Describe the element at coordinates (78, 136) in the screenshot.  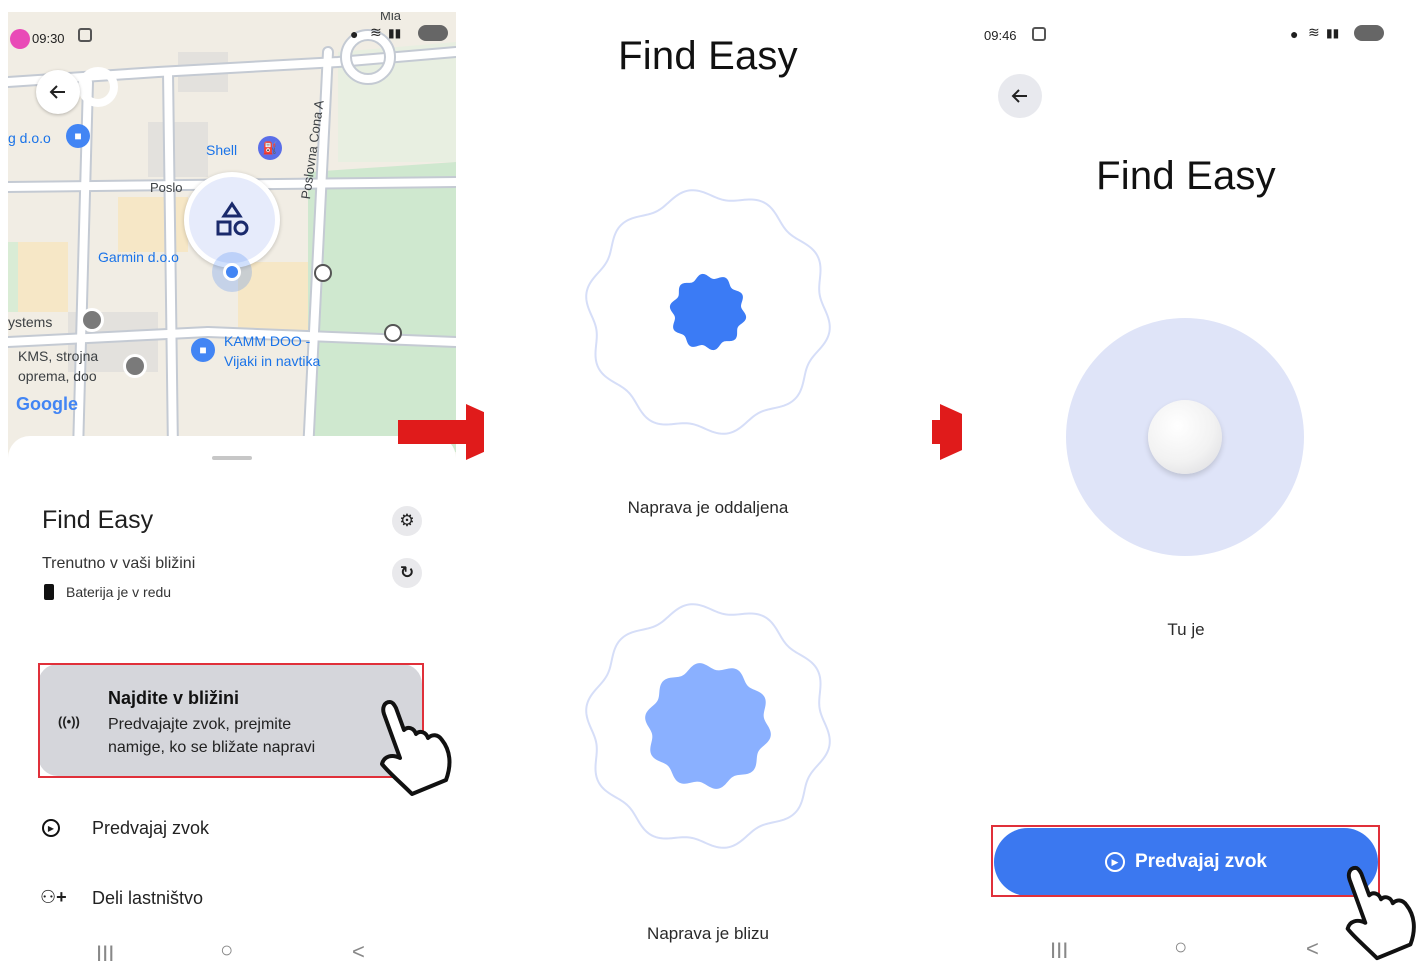
I see `shop-pin-icon: ■` at that location.